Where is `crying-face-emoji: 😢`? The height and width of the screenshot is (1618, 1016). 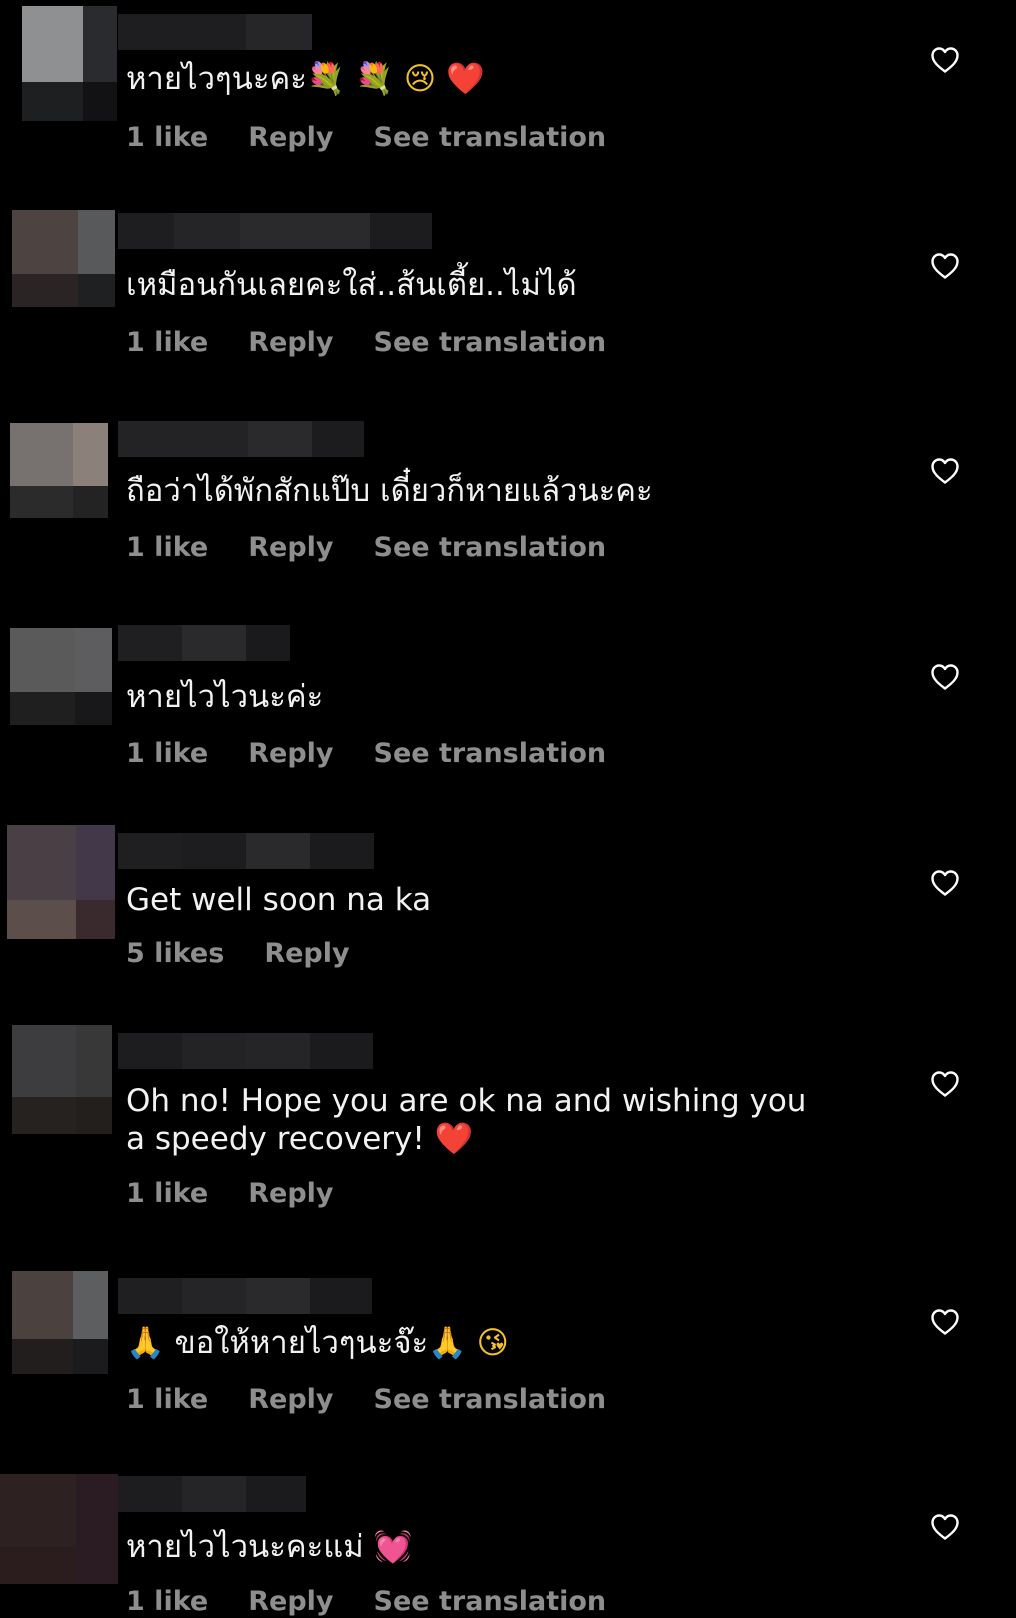
crying-face-emoji: 😢 is located at coordinates (420, 79).